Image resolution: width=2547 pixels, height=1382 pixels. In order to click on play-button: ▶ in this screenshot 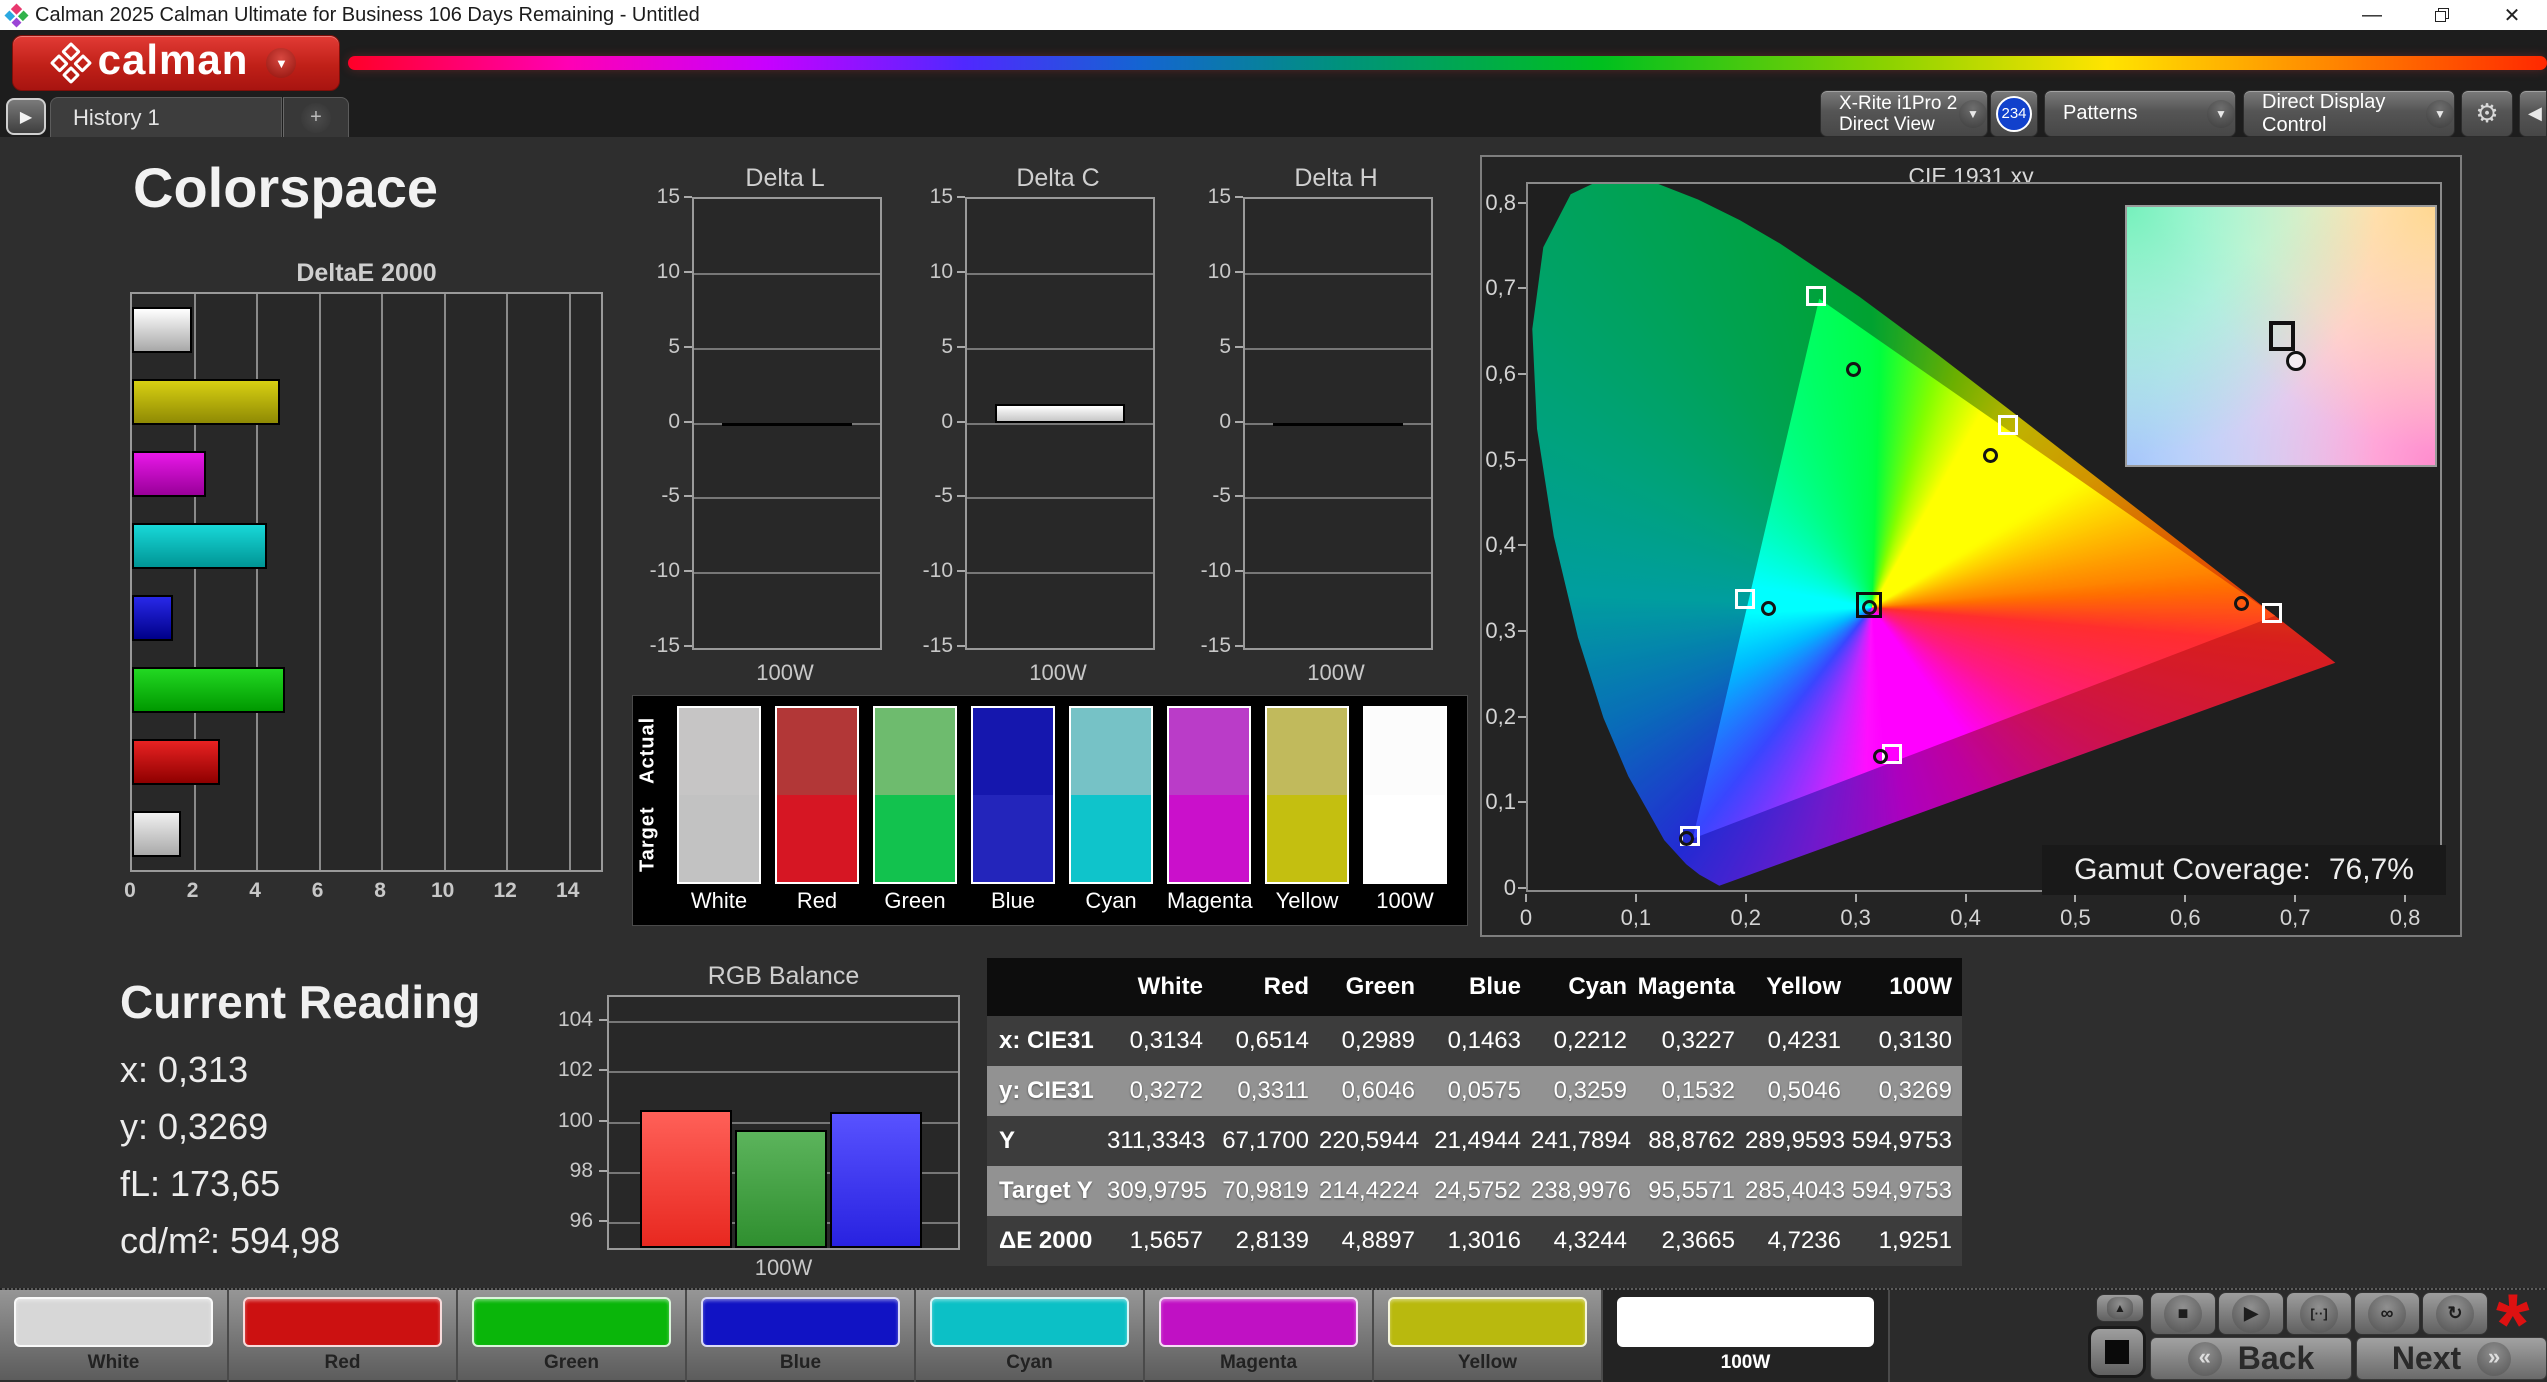, I will do `click(2251, 1313)`.